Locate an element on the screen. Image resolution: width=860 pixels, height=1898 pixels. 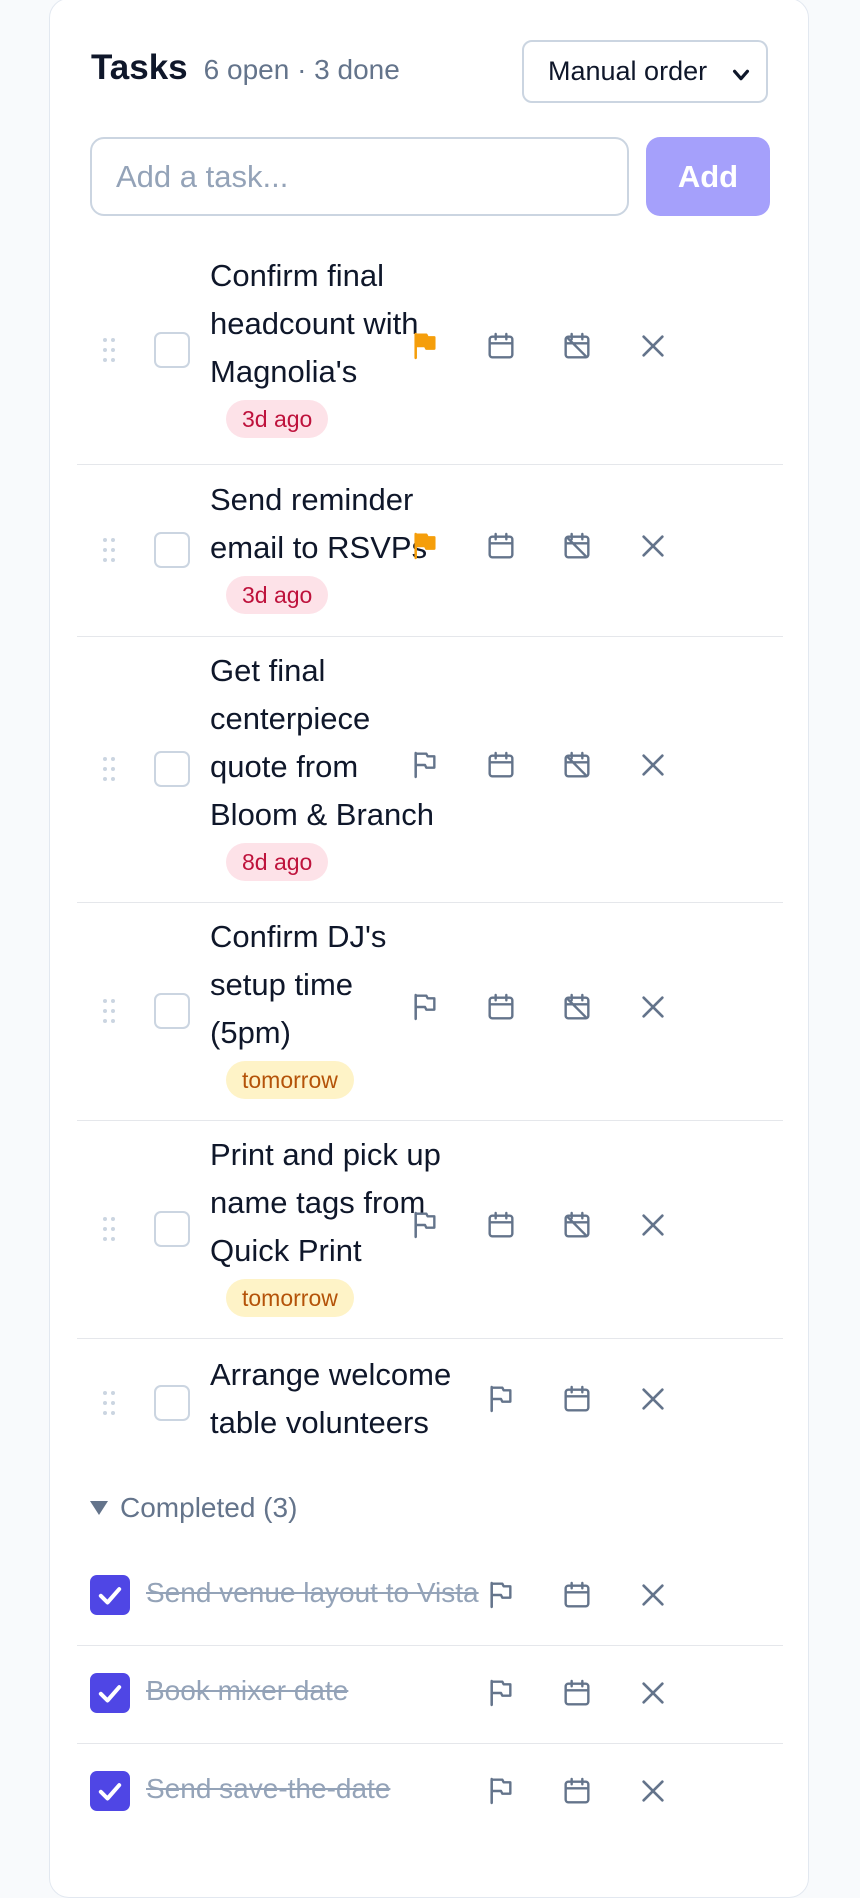
task-title-line: table volunteers is located at coordinates (319, 1422).